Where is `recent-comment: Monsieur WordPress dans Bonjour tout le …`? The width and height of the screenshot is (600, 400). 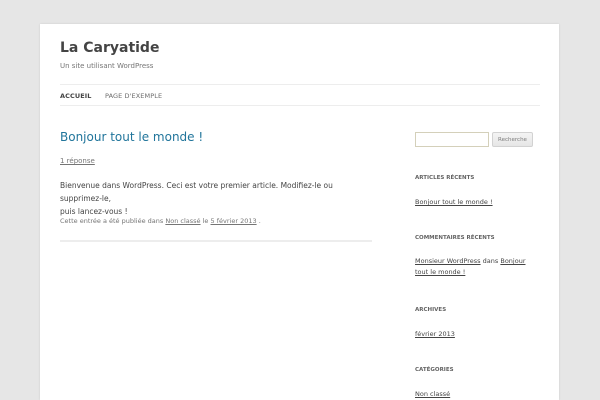 recent-comment: Monsieur WordPress dans Bonjour tout le … is located at coordinates (477, 267).